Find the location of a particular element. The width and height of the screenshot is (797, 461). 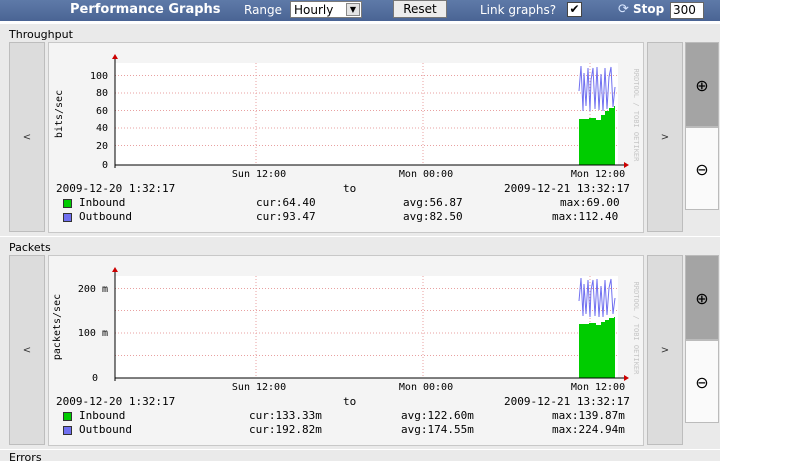

y-tick: 200 m is located at coordinates (93, 289).